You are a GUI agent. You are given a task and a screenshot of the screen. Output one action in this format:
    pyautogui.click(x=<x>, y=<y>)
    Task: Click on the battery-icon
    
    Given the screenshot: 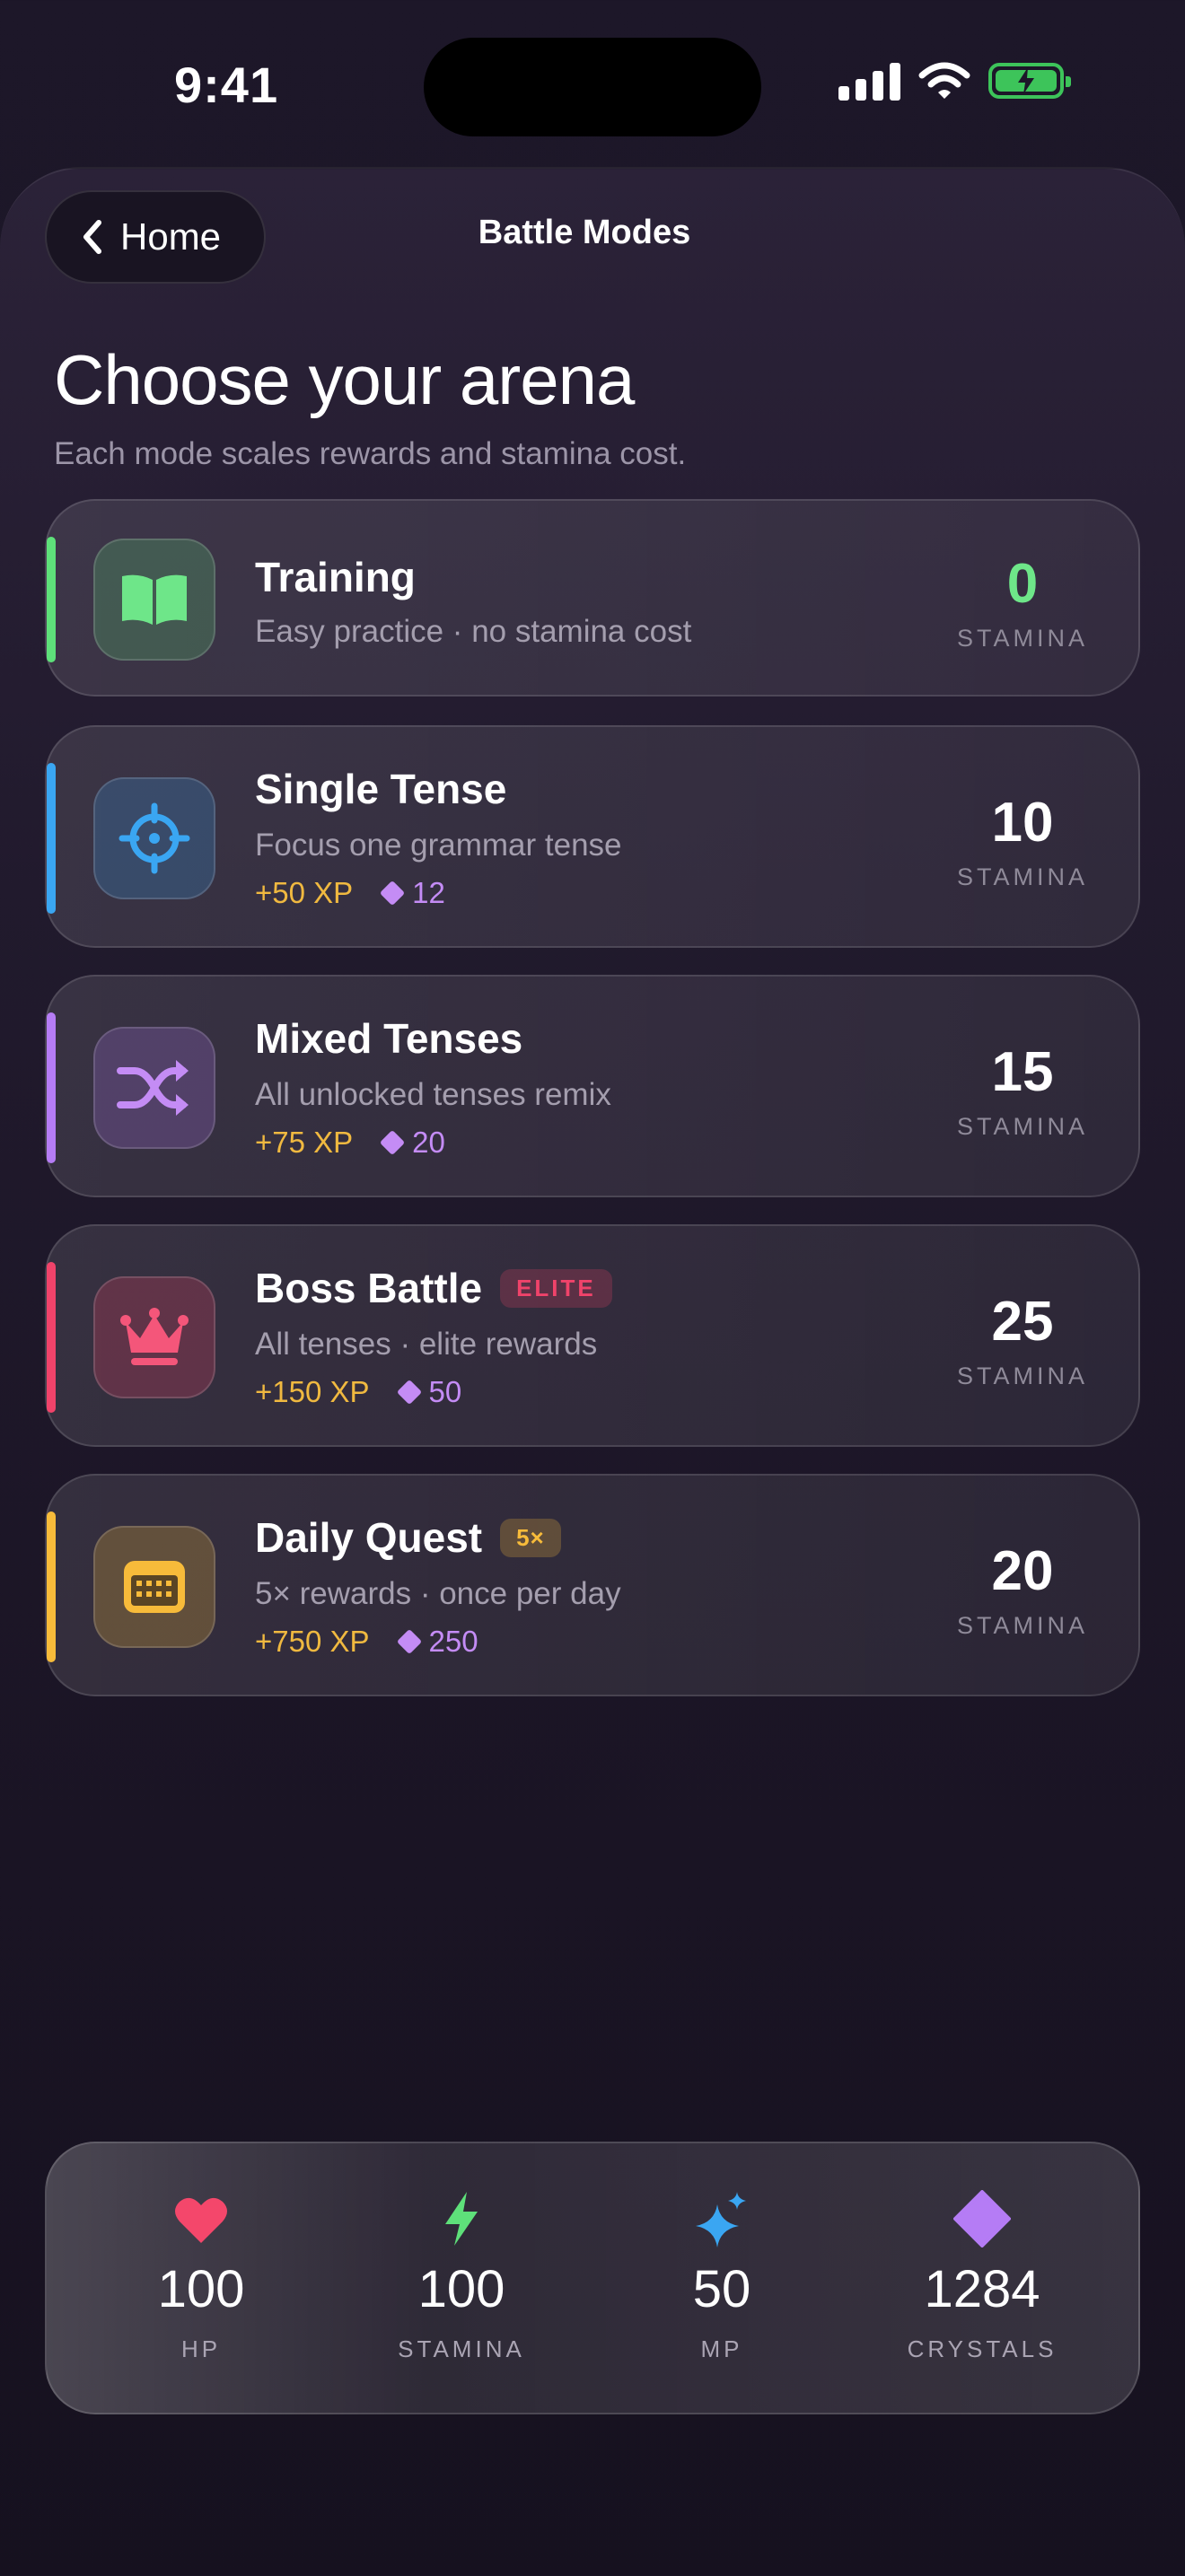 What is the action you would take?
    pyautogui.click(x=1029, y=81)
    